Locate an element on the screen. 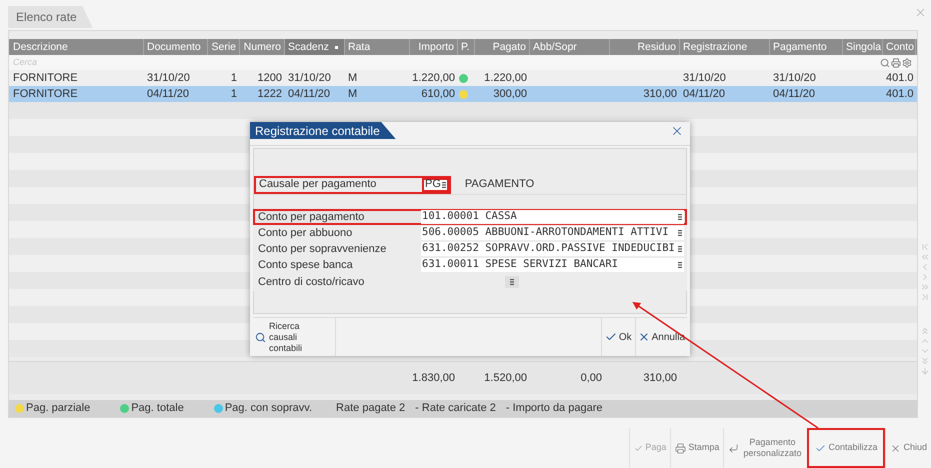 Image resolution: width=931 pixels, height=468 pixels. account-field: 506.00005 ABBUONI-ARROTONDAMENTI ATTIVI is located at coordinates (552, 233).